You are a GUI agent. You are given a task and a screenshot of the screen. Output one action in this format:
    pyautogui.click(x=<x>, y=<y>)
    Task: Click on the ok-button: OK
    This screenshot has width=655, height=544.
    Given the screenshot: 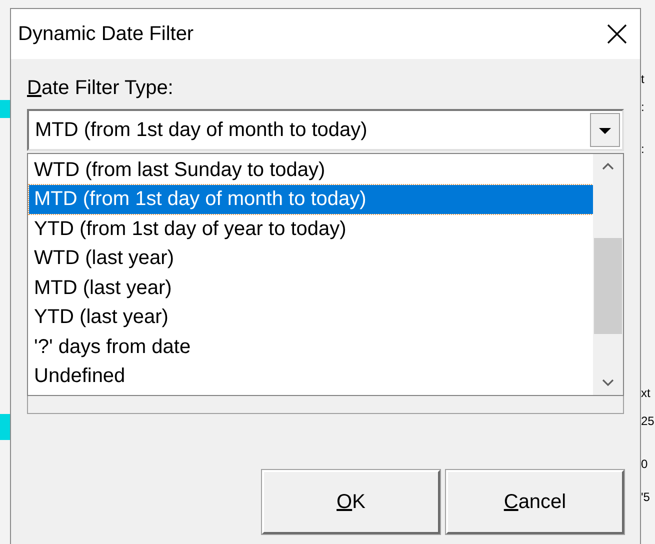 What is the action you would take?
    pyautogui.click(x=351, y=502)
    